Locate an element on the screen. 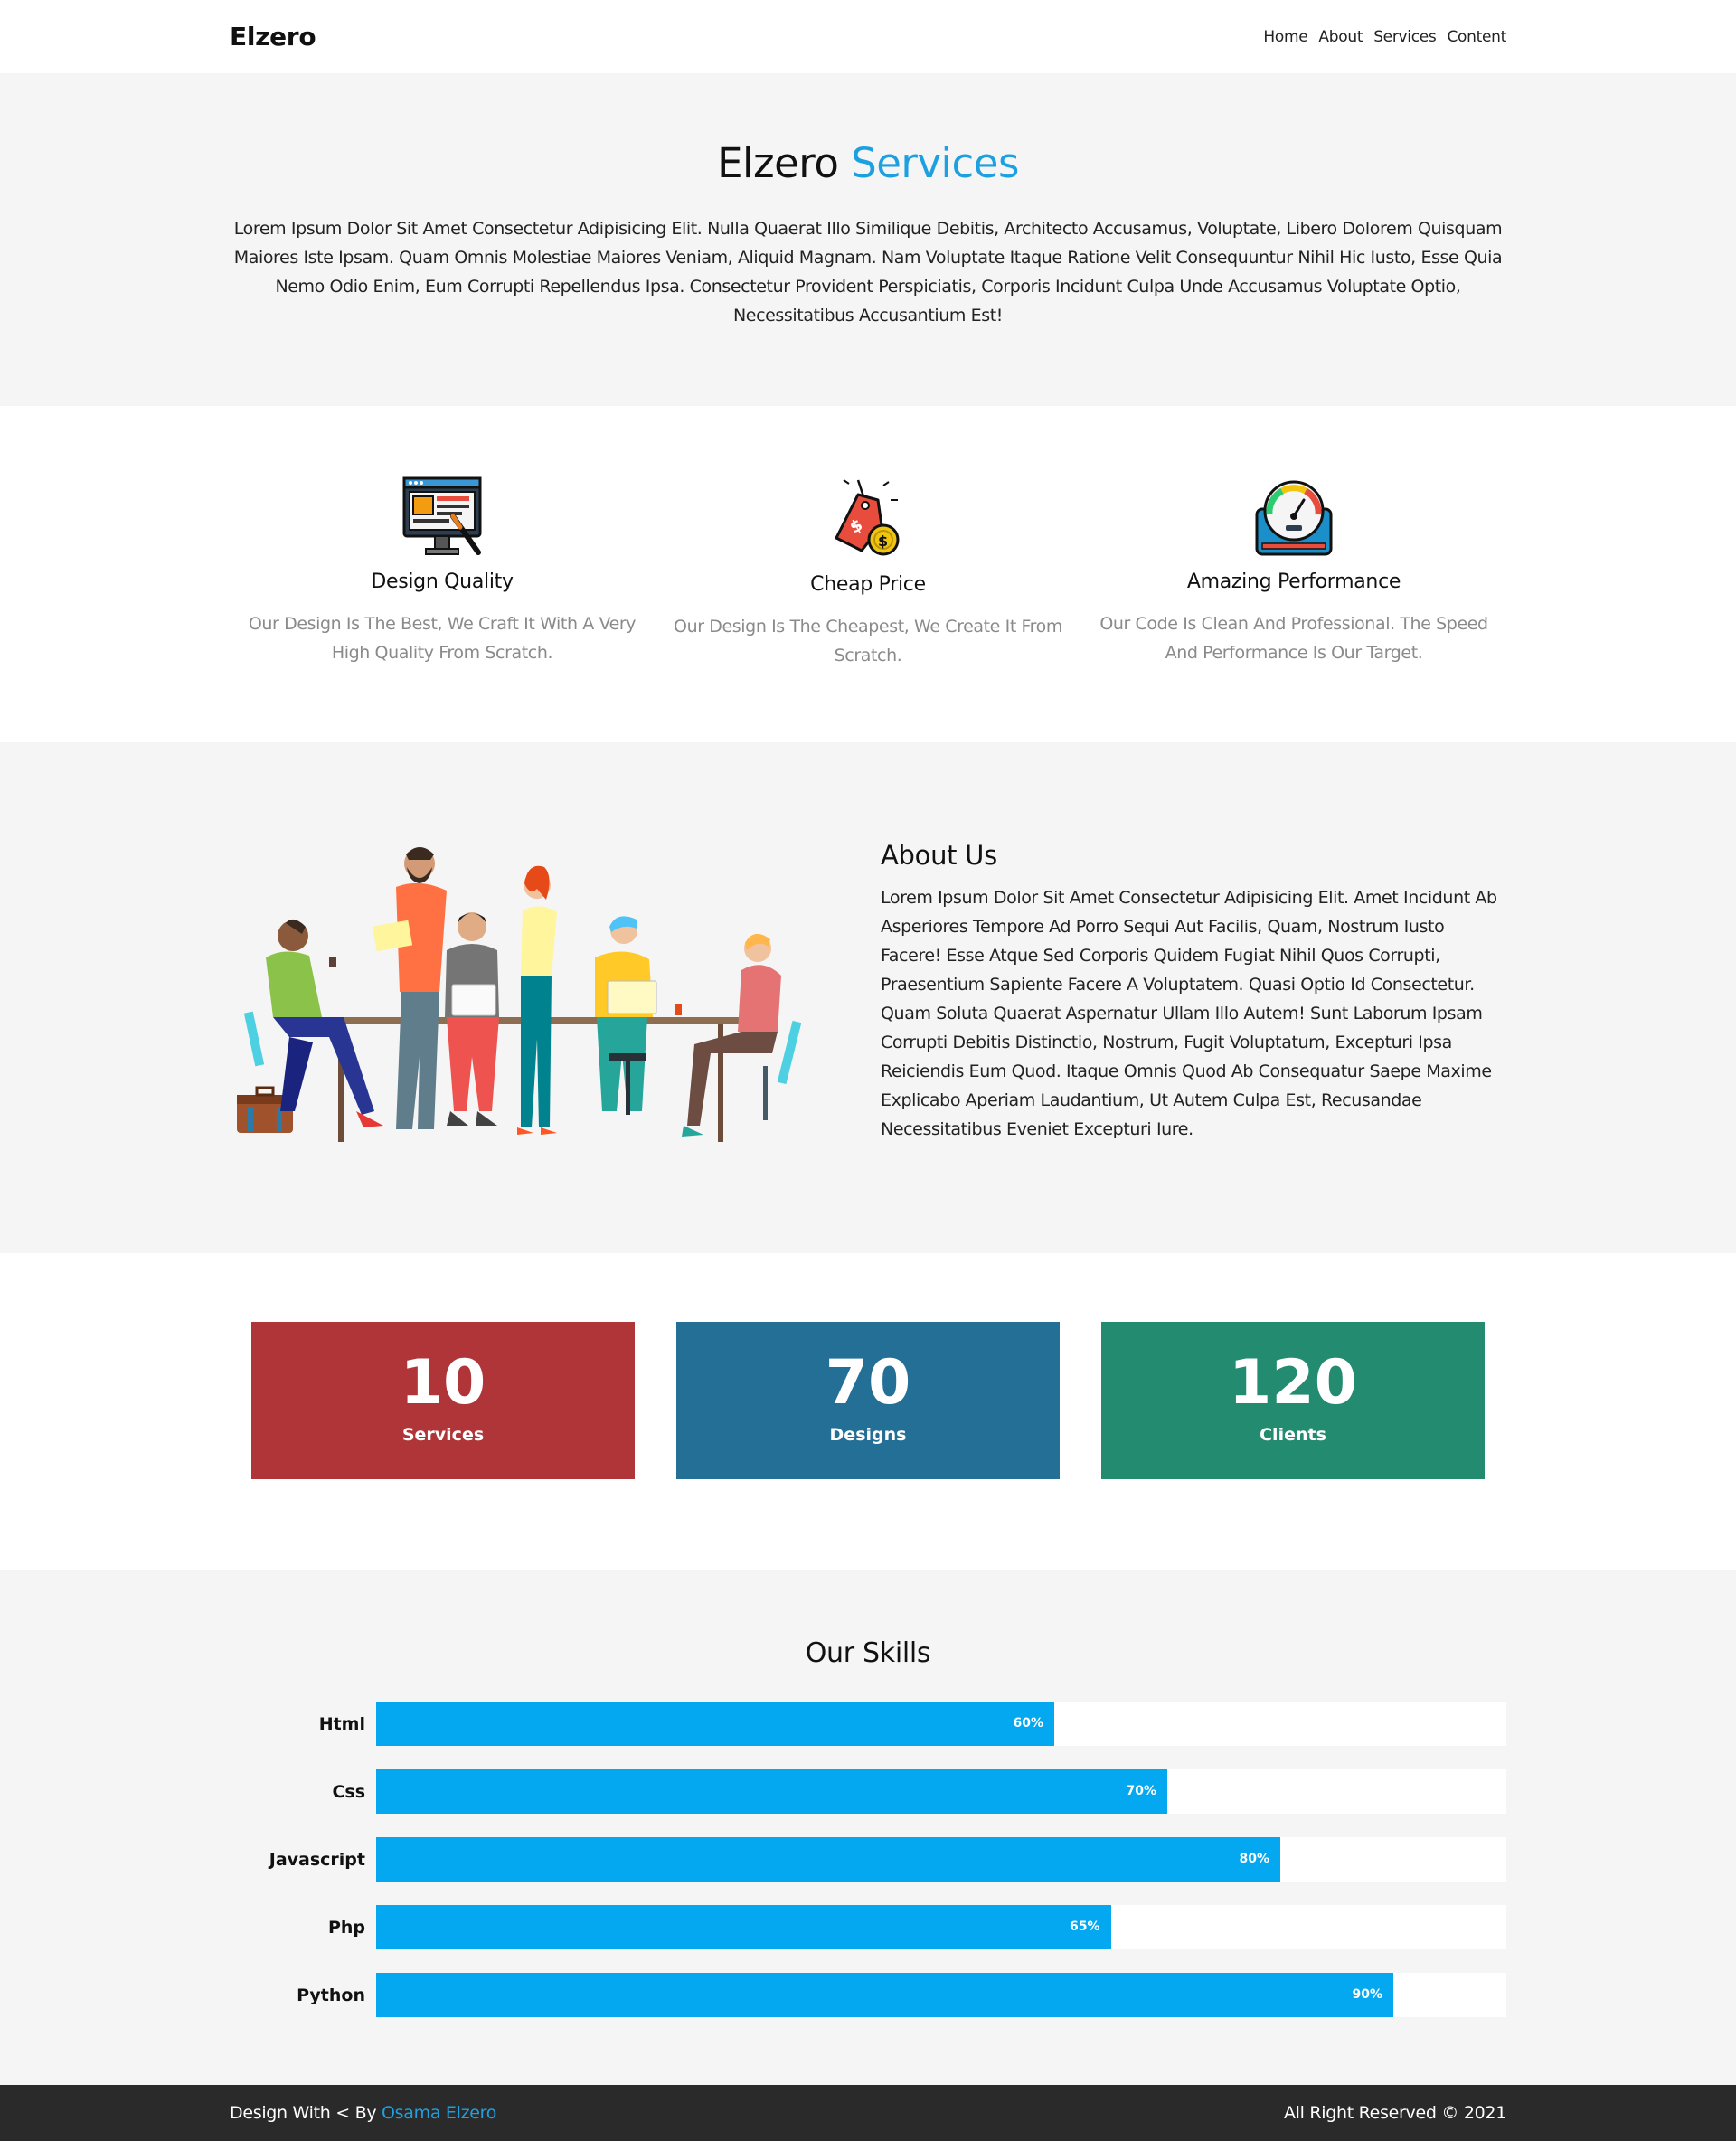 The image size is (1736, 2141). skill-progress-fill: 90% is located at coordinates (884, 1995).